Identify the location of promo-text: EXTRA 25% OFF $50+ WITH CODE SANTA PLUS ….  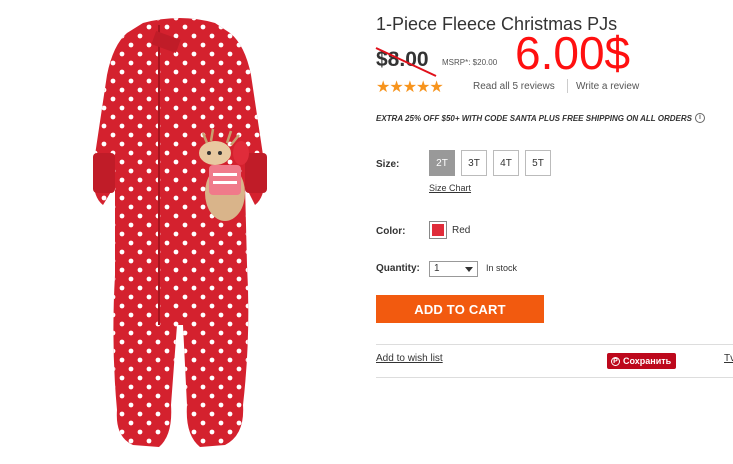
(534, 118).